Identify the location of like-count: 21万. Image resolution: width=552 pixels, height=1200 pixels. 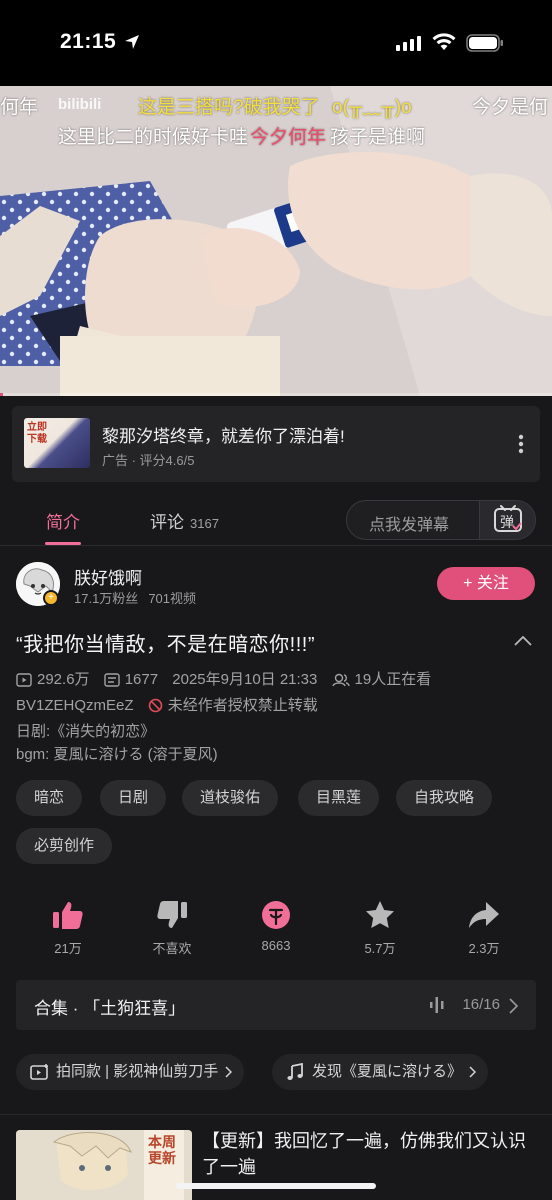
(68, 948).